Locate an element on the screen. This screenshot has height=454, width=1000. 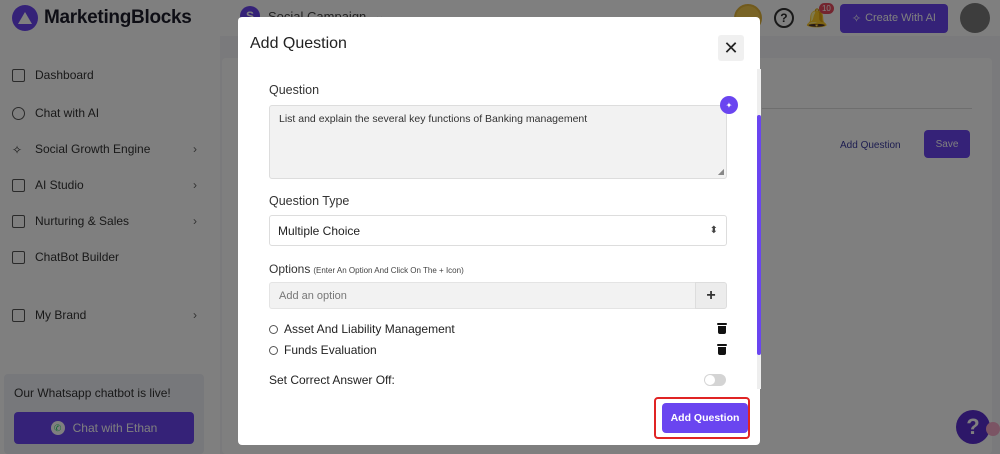
option-label: Funds Evaluation is located at coordinates (330, 350).